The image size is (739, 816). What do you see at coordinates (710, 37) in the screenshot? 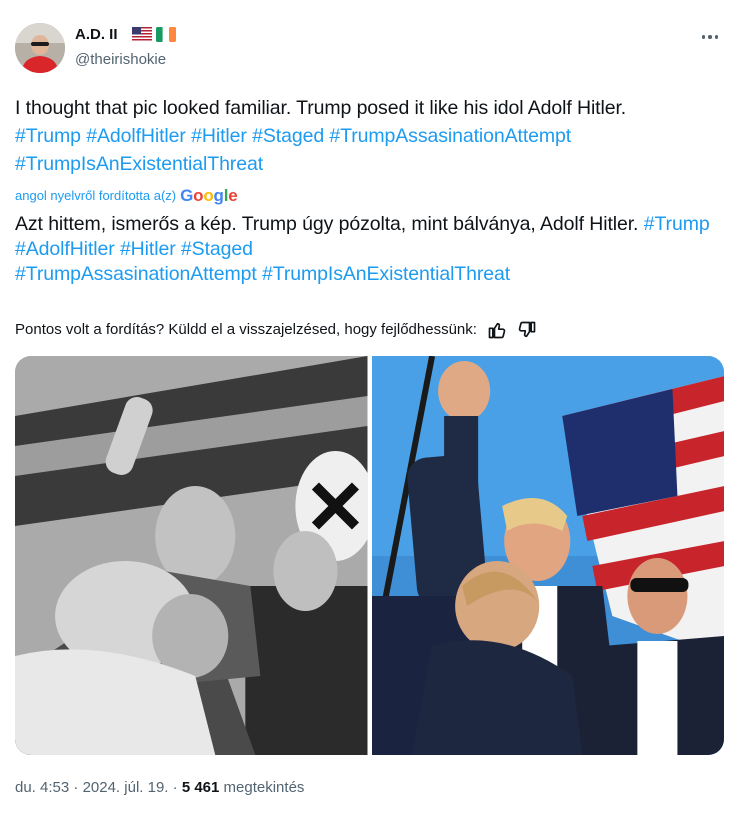
I see `more-options-icon` at bounding box center [710, 37].